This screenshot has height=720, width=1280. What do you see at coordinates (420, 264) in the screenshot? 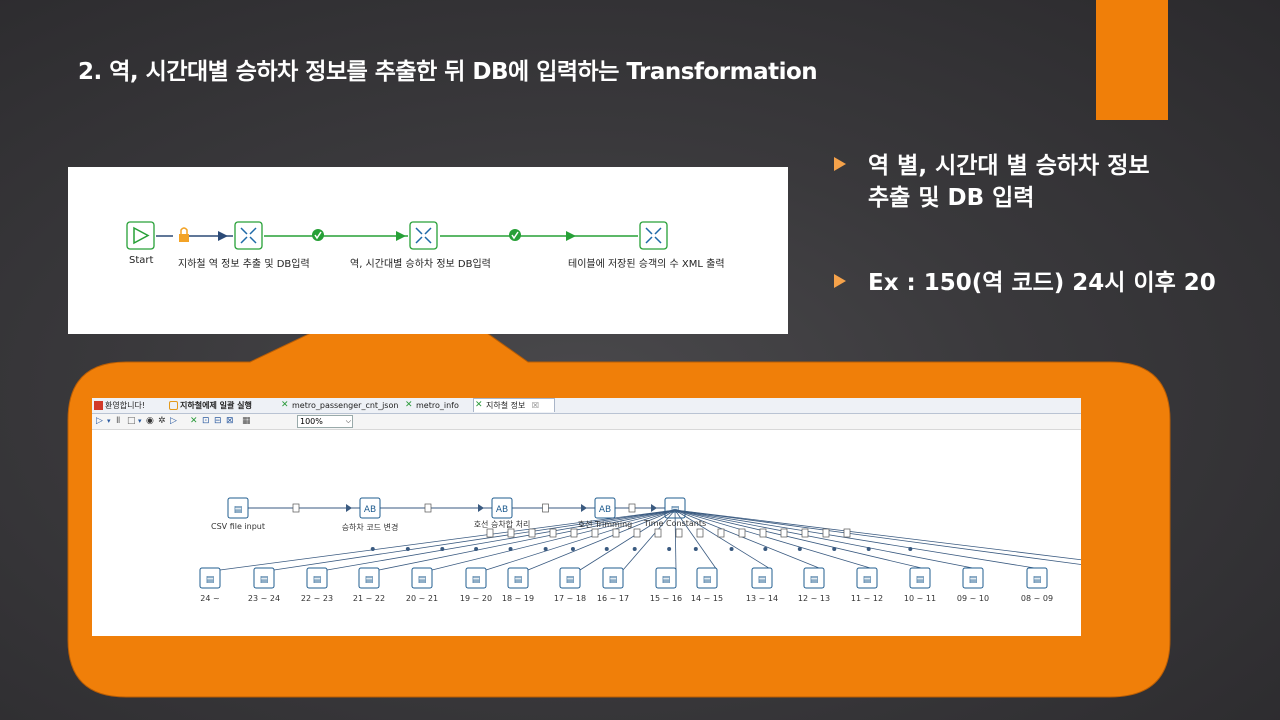
I see `job-step-label: 역, 시간대별 승하차 정보 DB입력` at bounding box center [420, 264].